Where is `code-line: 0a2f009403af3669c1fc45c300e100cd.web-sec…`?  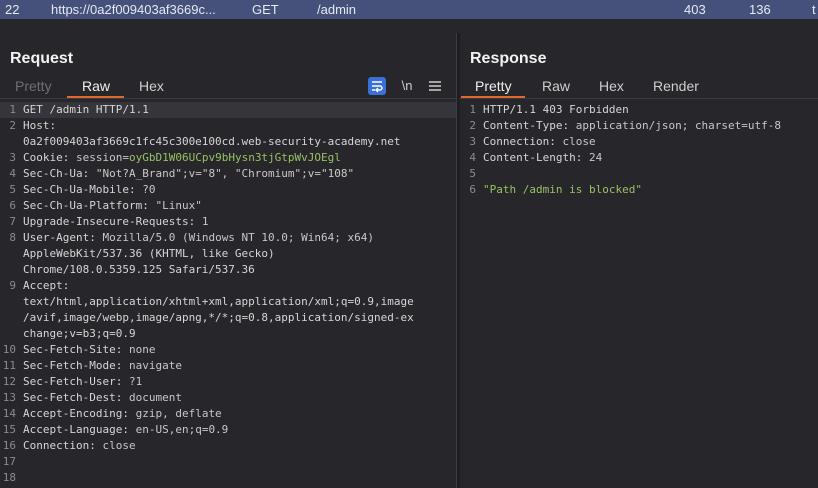
code-line: 0a2f009403af3669c1fc45c300e100cd.web-sec… is located at coordinates (228, 142).